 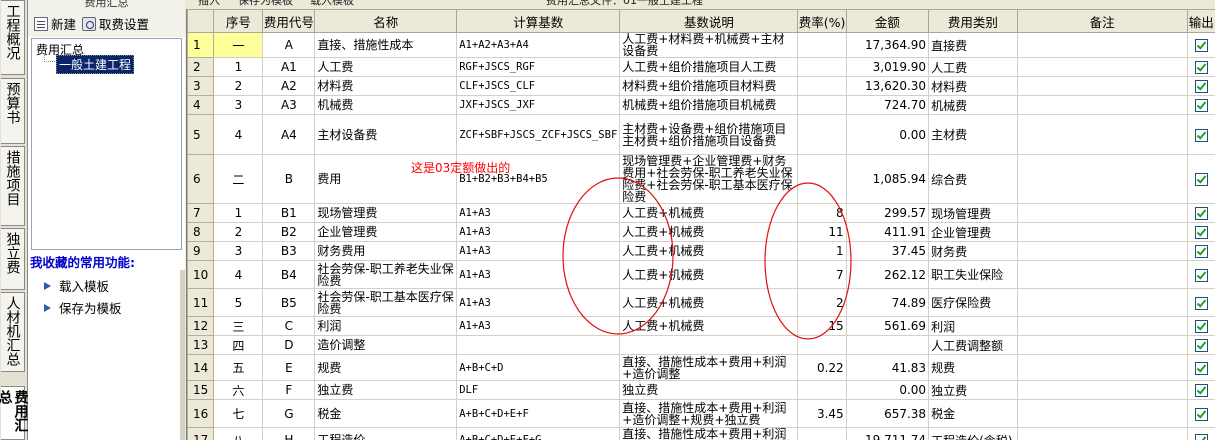 I want to click on col-header-category: 费用类别, so click(x=973, y=21).